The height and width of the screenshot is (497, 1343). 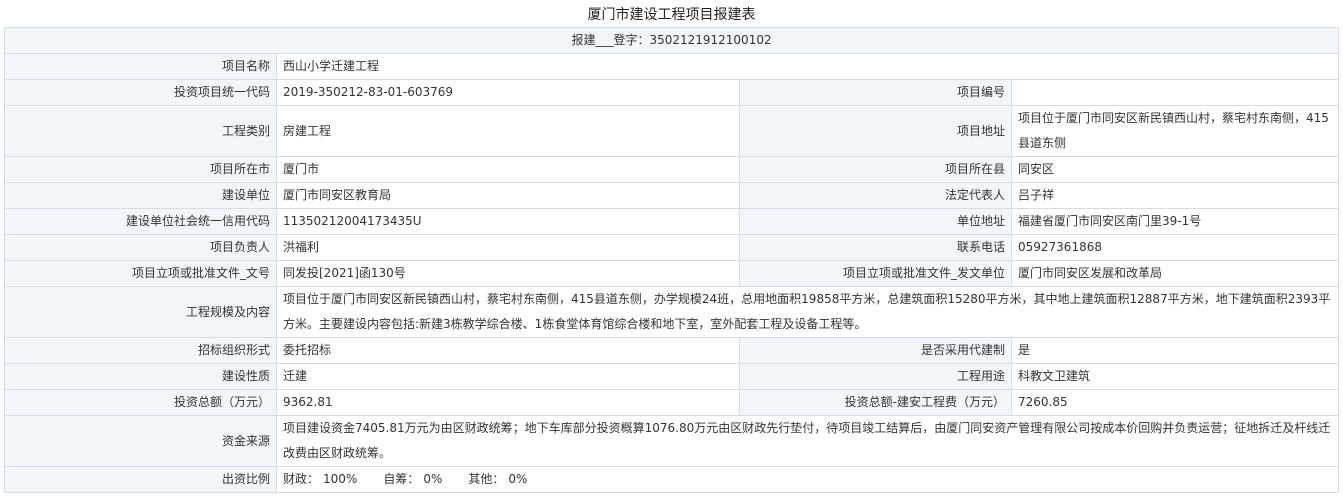 What do you see at coordinates (140, 479) in the screenshot?
I see `ratio-label: 出资比例` at bounding box center [140, 479].